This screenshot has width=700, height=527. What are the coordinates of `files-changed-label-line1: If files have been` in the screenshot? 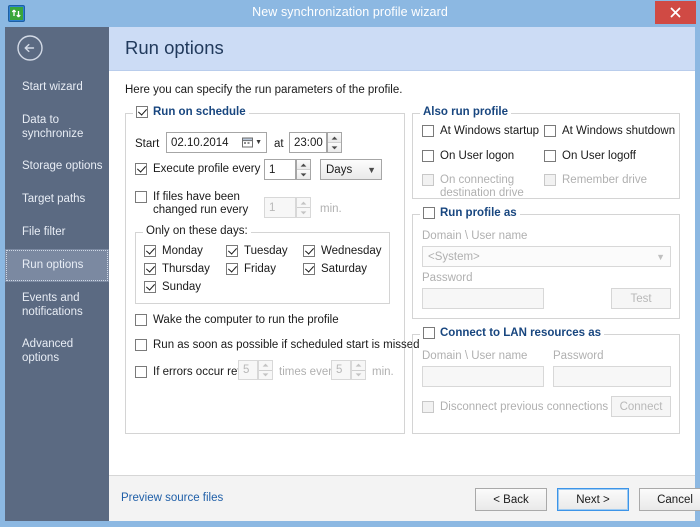 It's located at (196, 197).